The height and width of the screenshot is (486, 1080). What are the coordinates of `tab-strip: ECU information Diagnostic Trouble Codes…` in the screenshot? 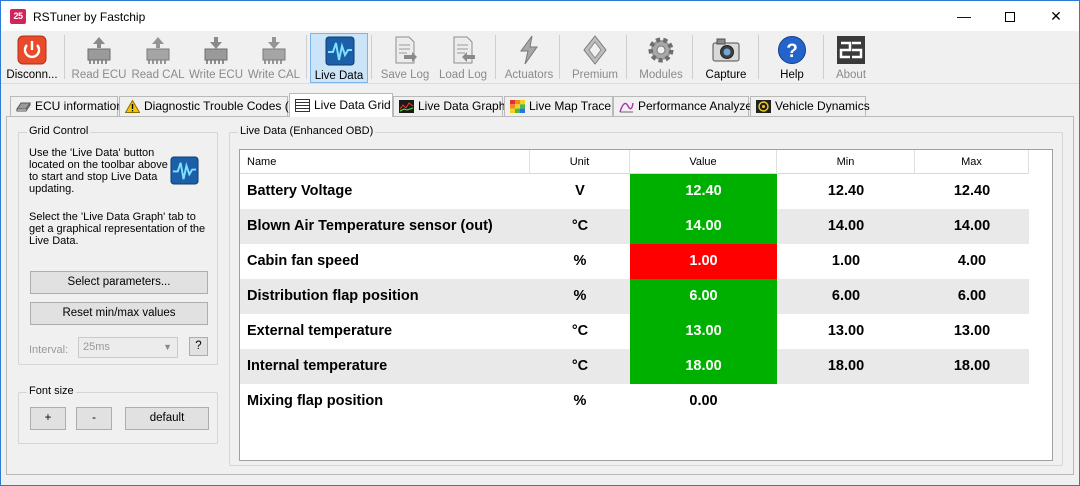 It's located at (540, 105).